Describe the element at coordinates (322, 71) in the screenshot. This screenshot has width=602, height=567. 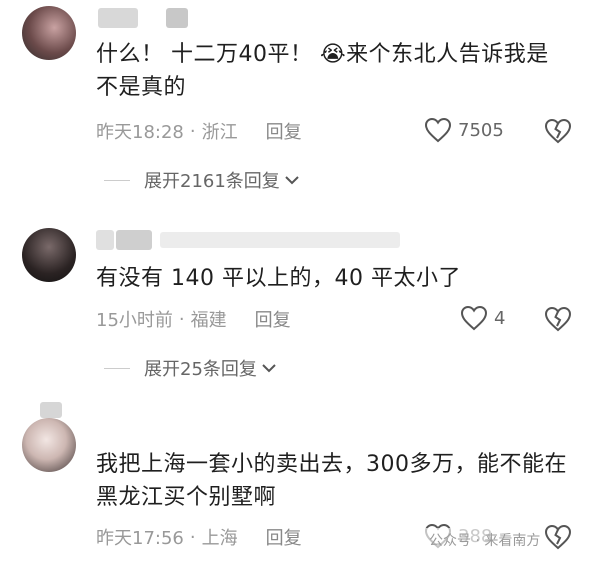
I see `comment-text: 什么！ 十二万40平！ 😭来个东北人告诉我是不是真的` at that location.